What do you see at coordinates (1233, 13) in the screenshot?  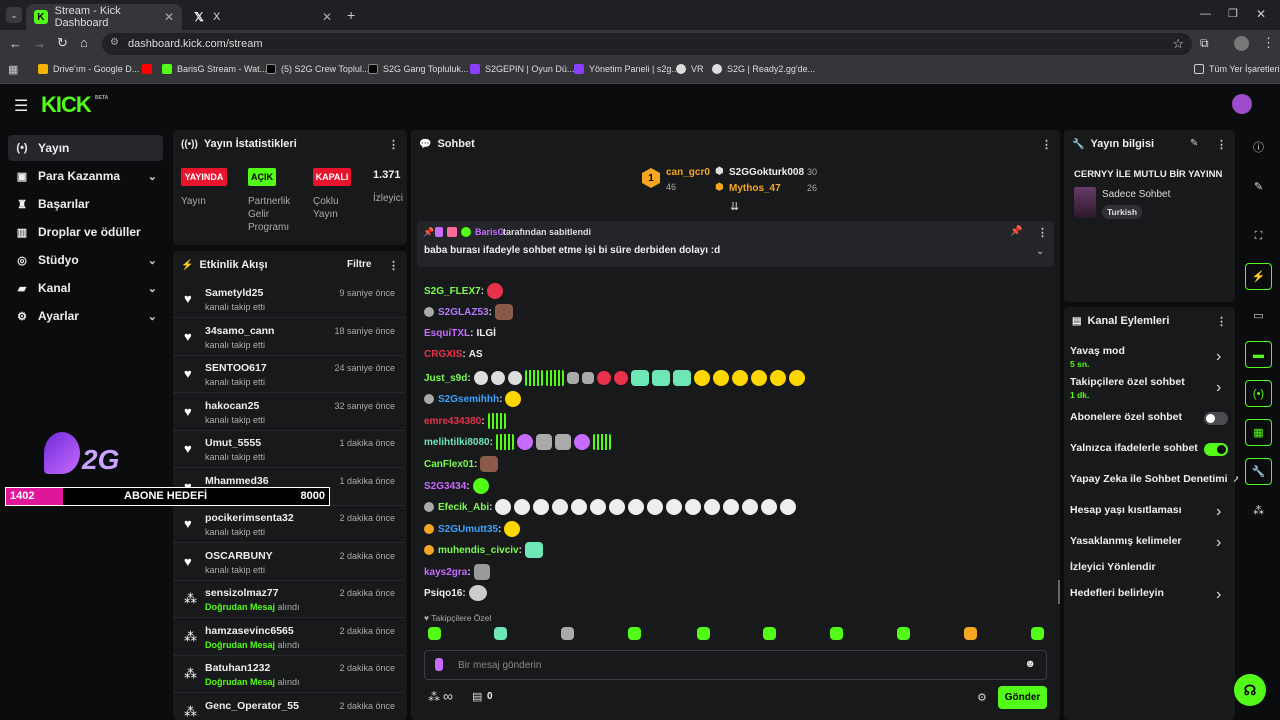 I see `restore-icon: ❐` at bounding box center [1233, 13].